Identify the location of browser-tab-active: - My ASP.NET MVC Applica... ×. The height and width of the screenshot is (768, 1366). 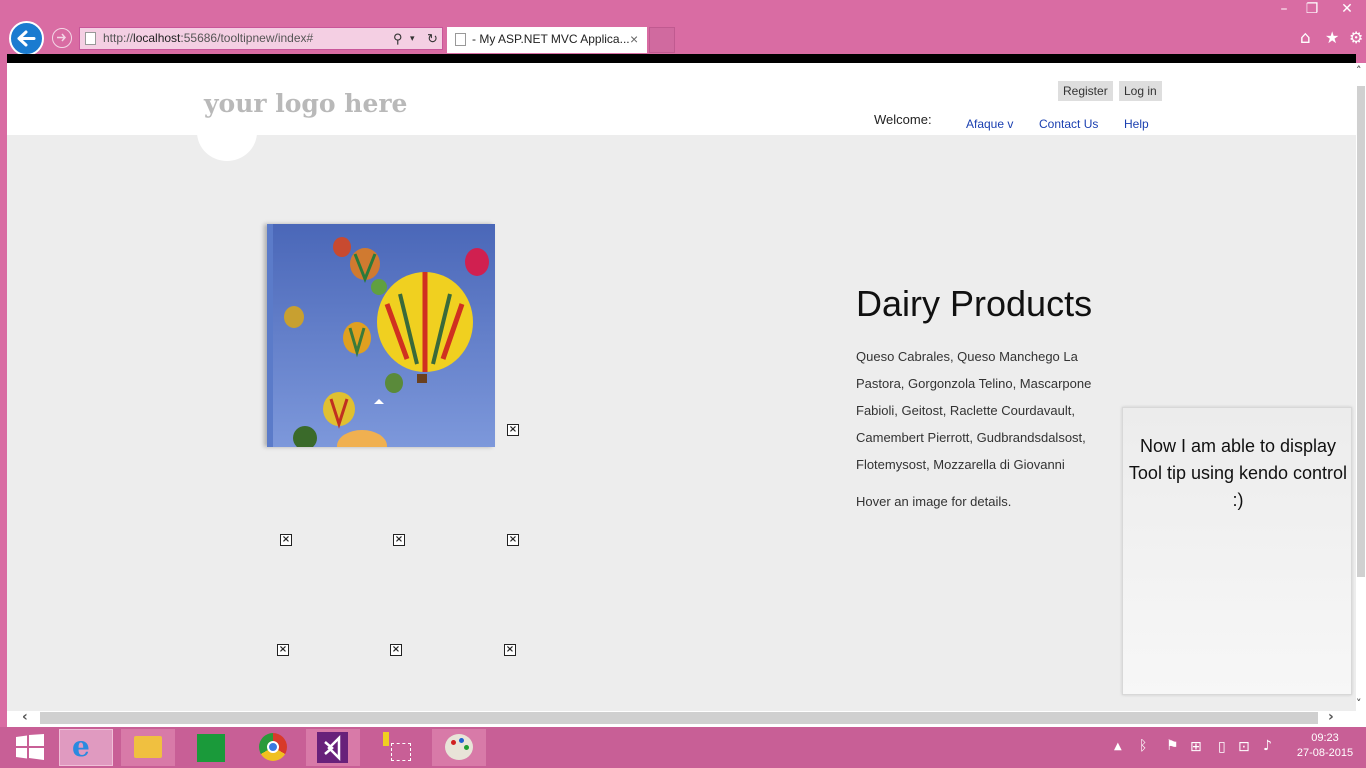
(547, 40).